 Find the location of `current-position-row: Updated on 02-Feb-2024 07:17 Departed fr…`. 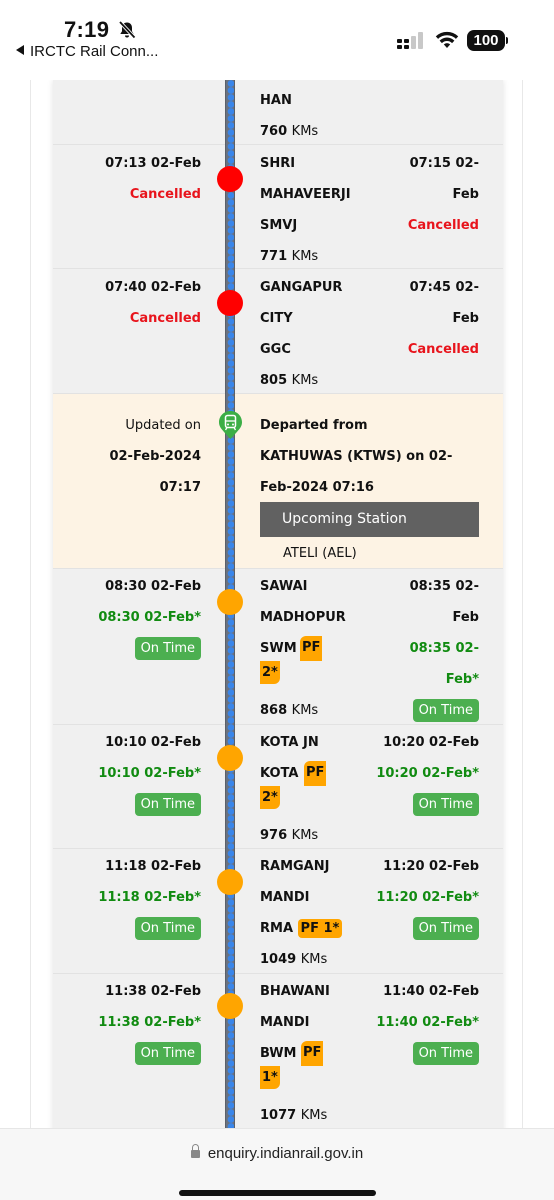

current-position-row: Updated on 02-Feb-2024 07:17 Departed fr… is located at coordinates (278, 481).